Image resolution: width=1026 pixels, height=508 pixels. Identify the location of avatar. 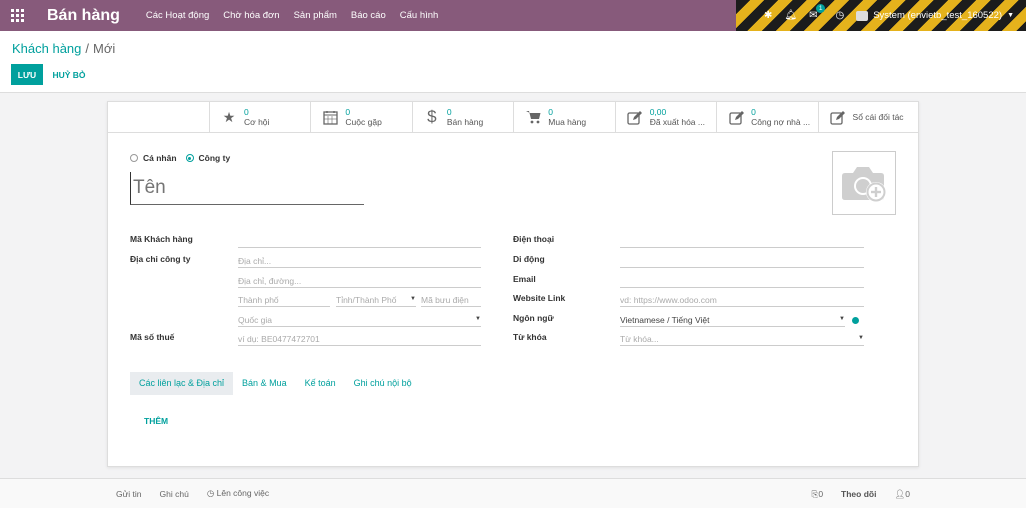
(862, 15).